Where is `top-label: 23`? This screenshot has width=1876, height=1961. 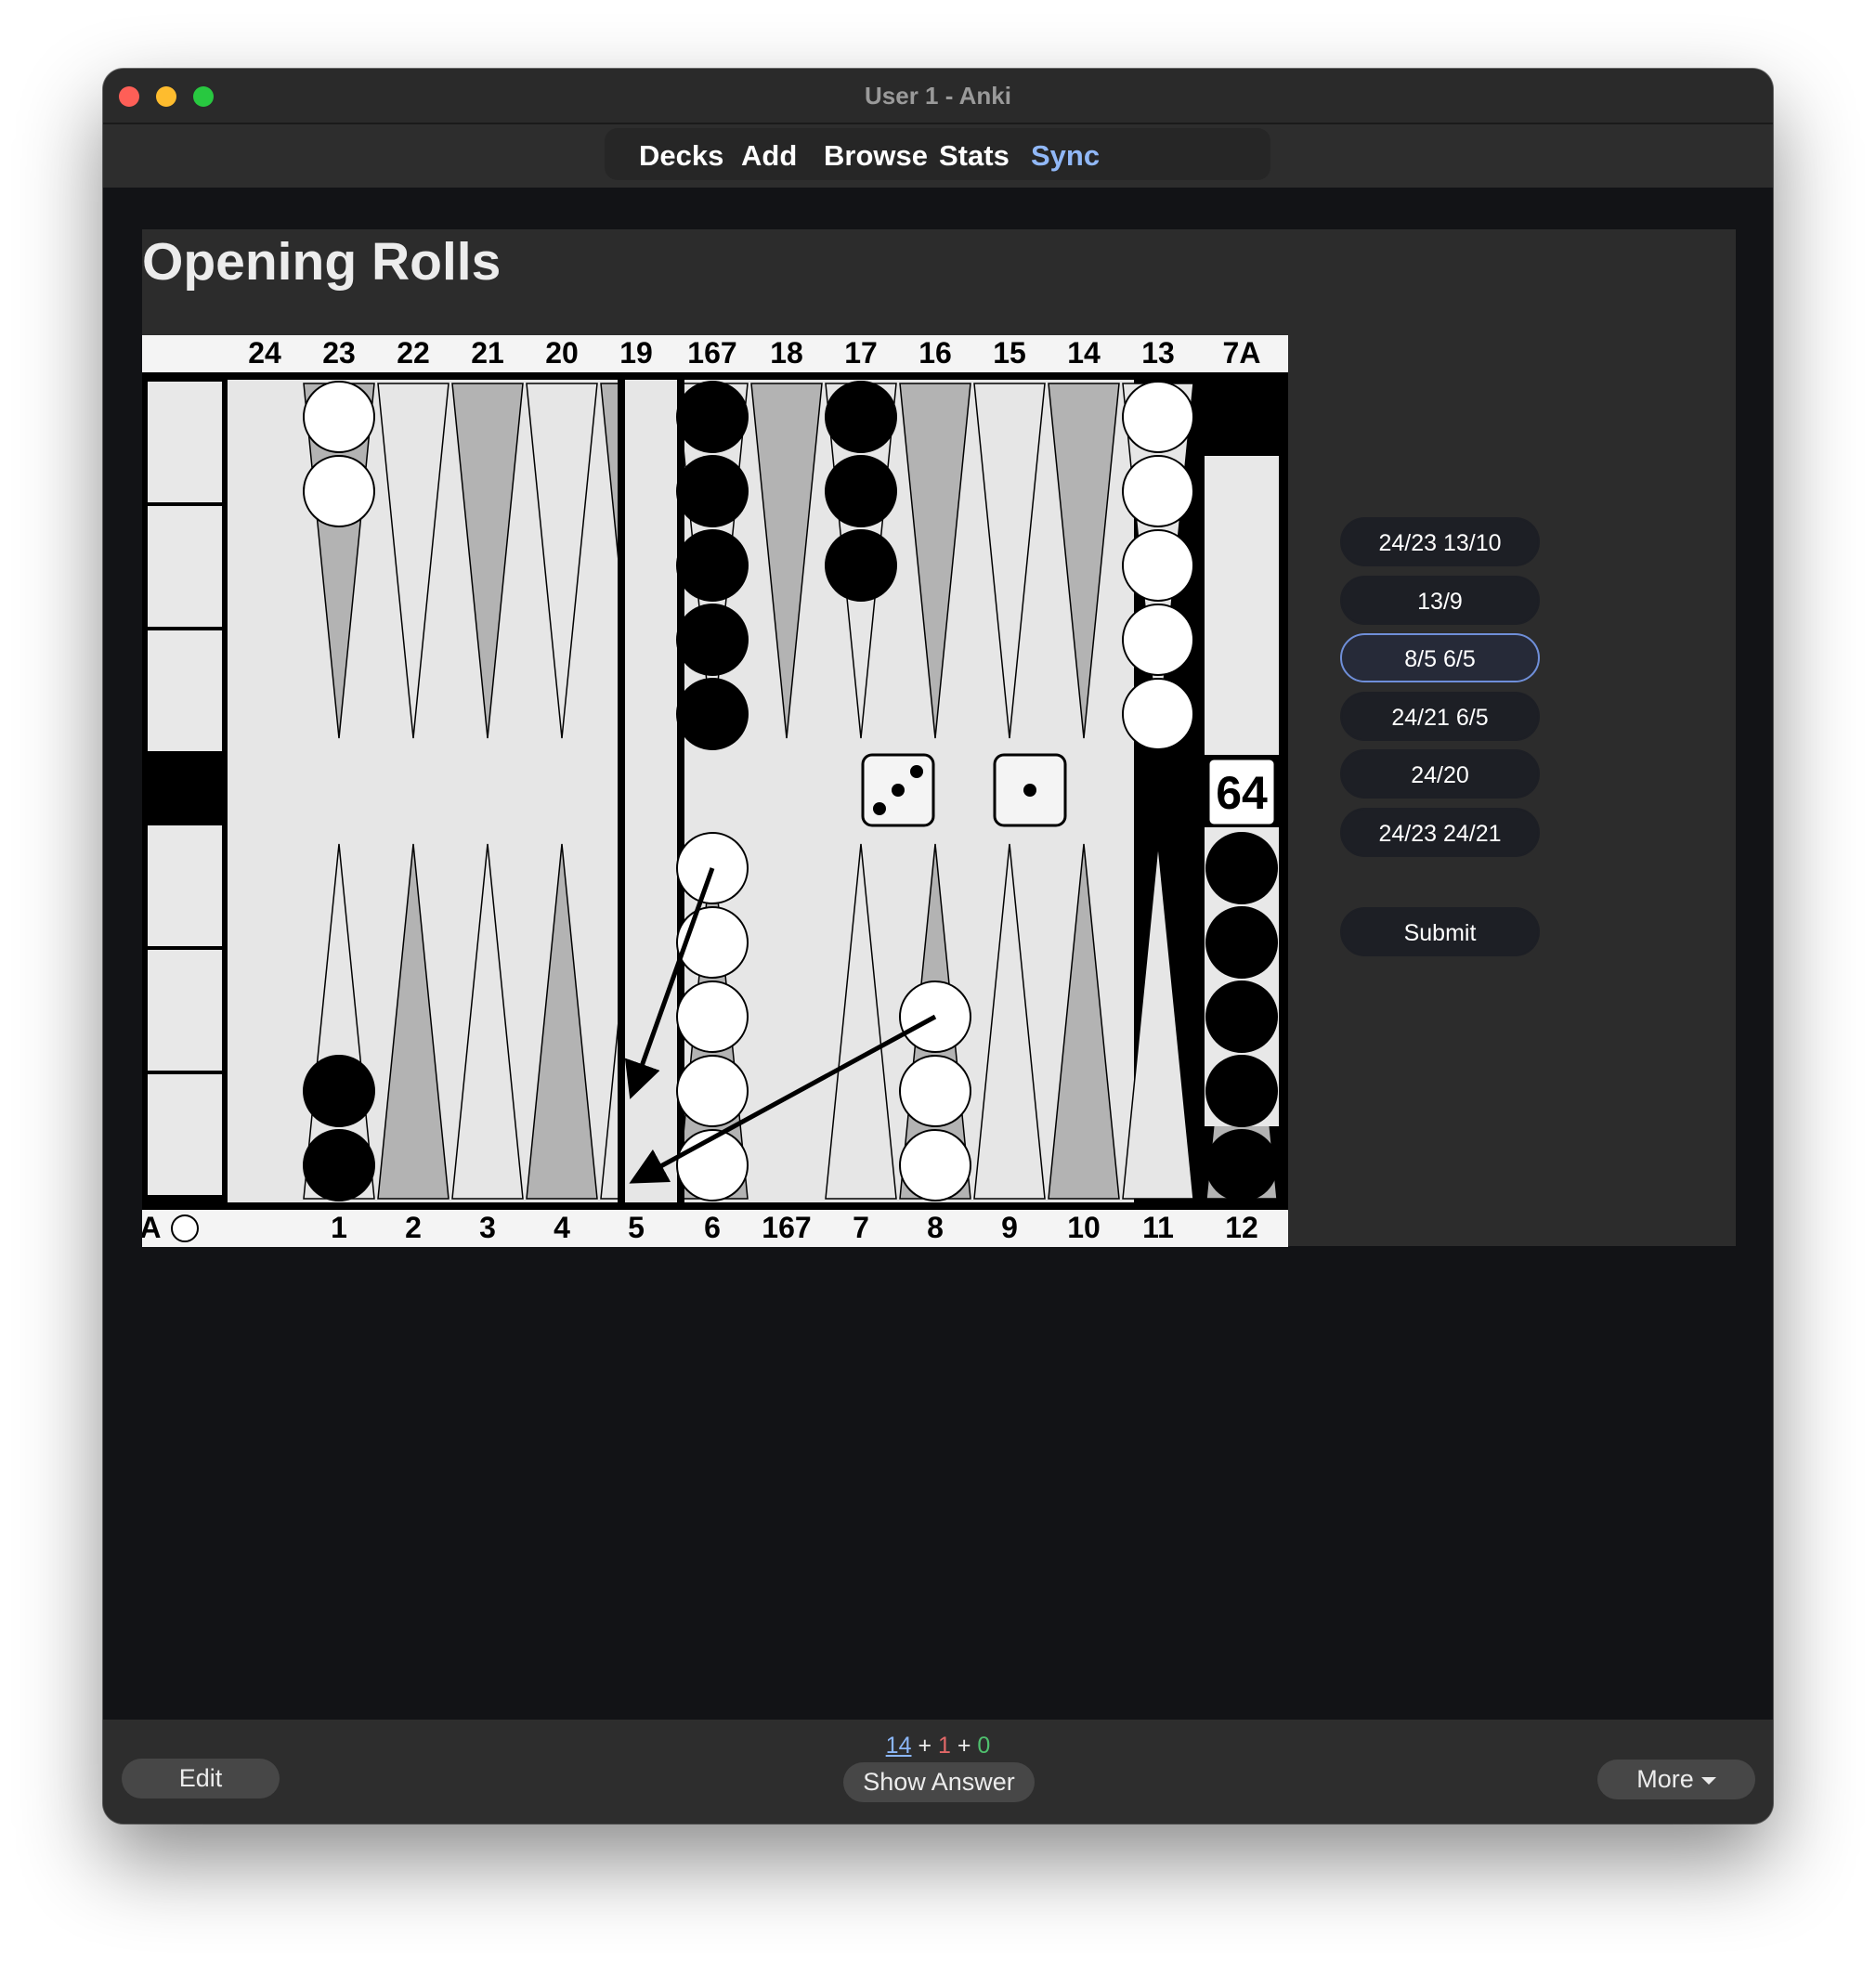 top-label: 23 is located at coordinates (339, 353).